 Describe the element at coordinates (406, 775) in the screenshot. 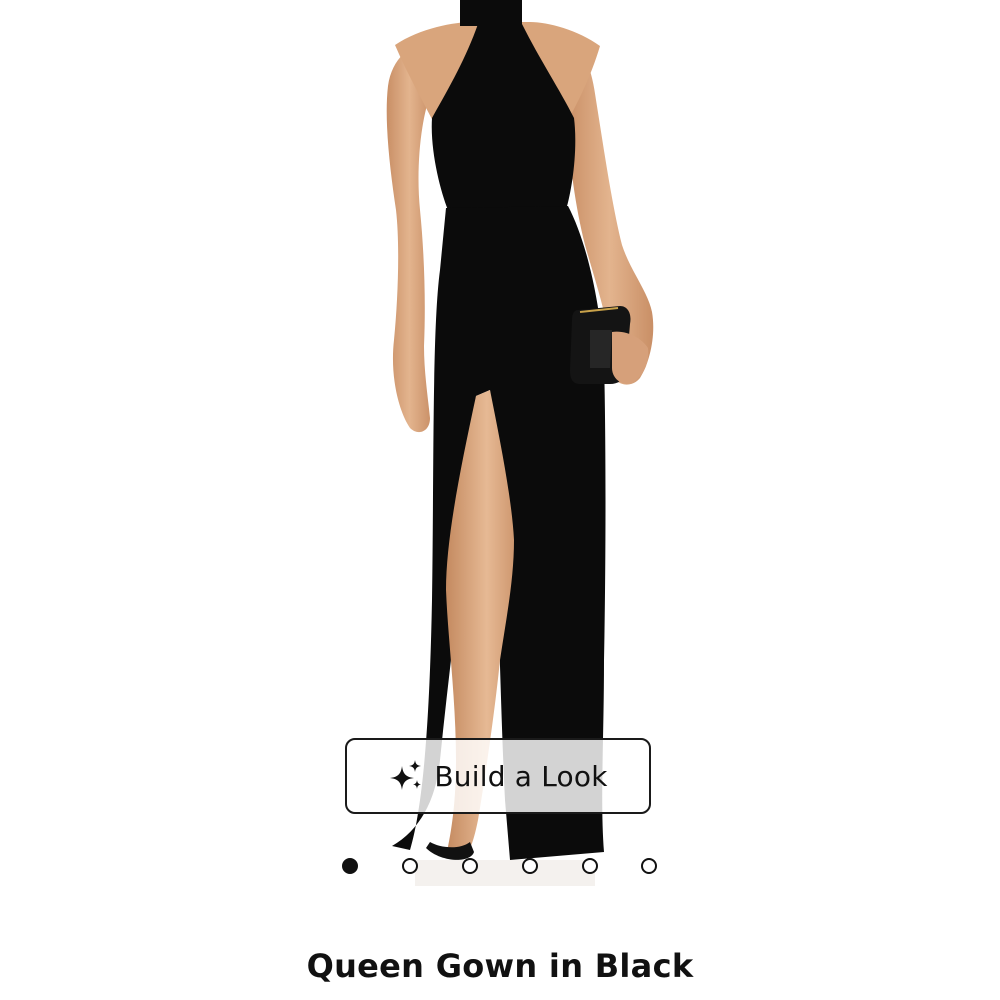

I see `sparkle-icon` at that location.